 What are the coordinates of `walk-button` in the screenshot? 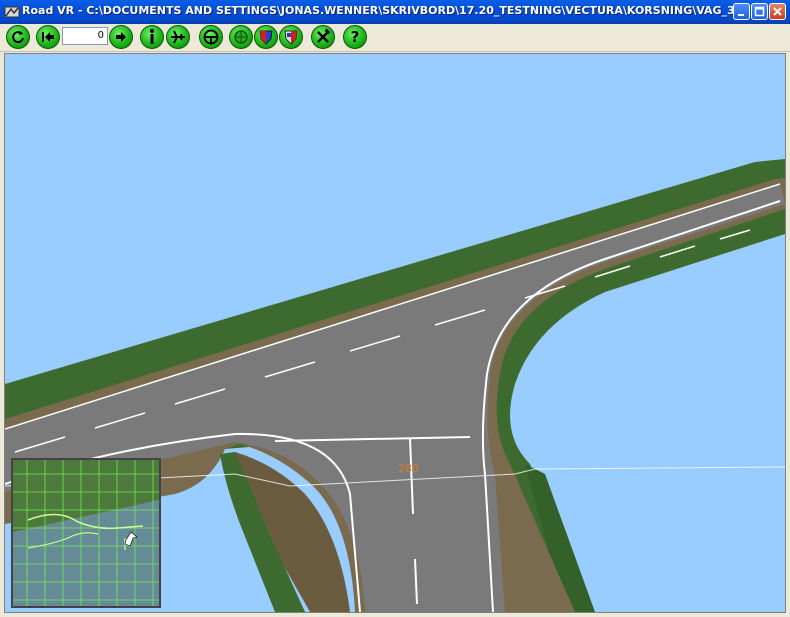 It's located at (152, 37).